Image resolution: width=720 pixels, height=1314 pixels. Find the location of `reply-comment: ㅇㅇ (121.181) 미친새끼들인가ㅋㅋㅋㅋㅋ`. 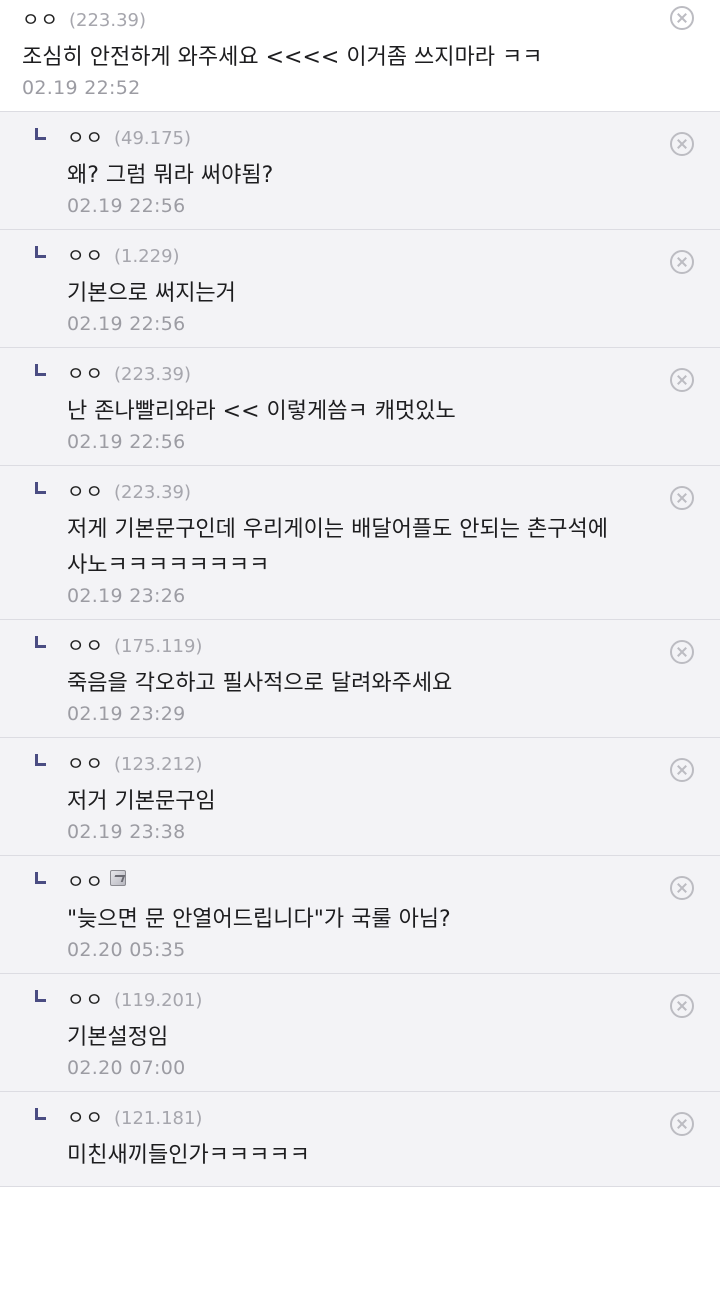

reply-comment: ㅇㅇ (121.181) 미친새끼들인가ㅋㅋㅋㅋㅋ is located at coordinates (360, 1139).